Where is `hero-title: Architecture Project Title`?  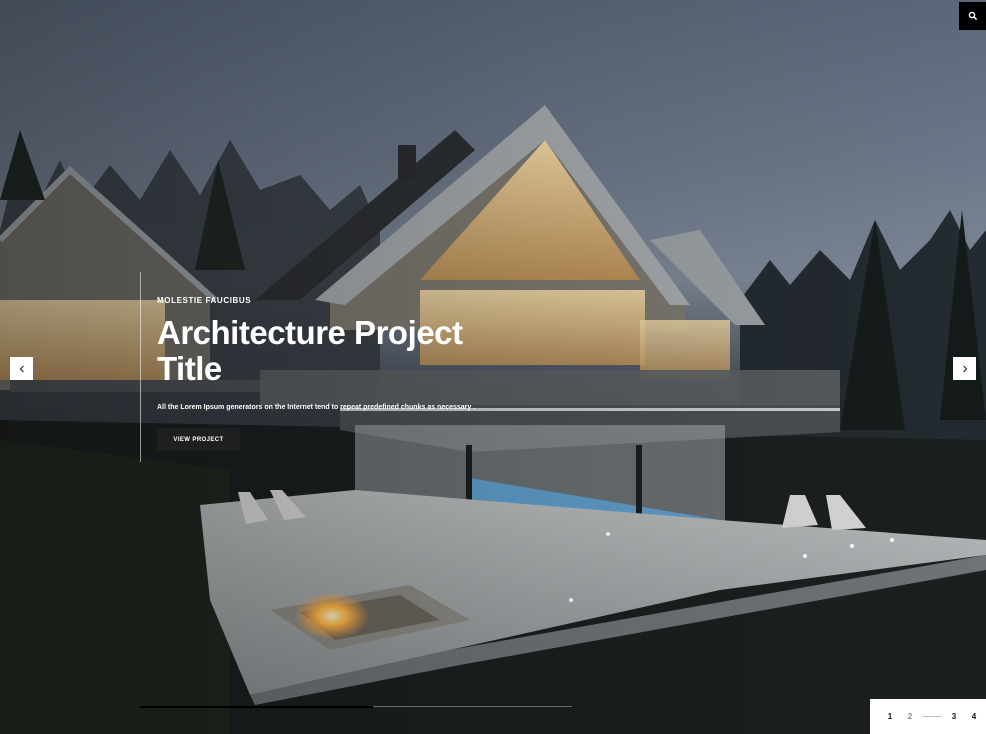 hero-title: Architecture Project Title is located at coordinates (310, 350).